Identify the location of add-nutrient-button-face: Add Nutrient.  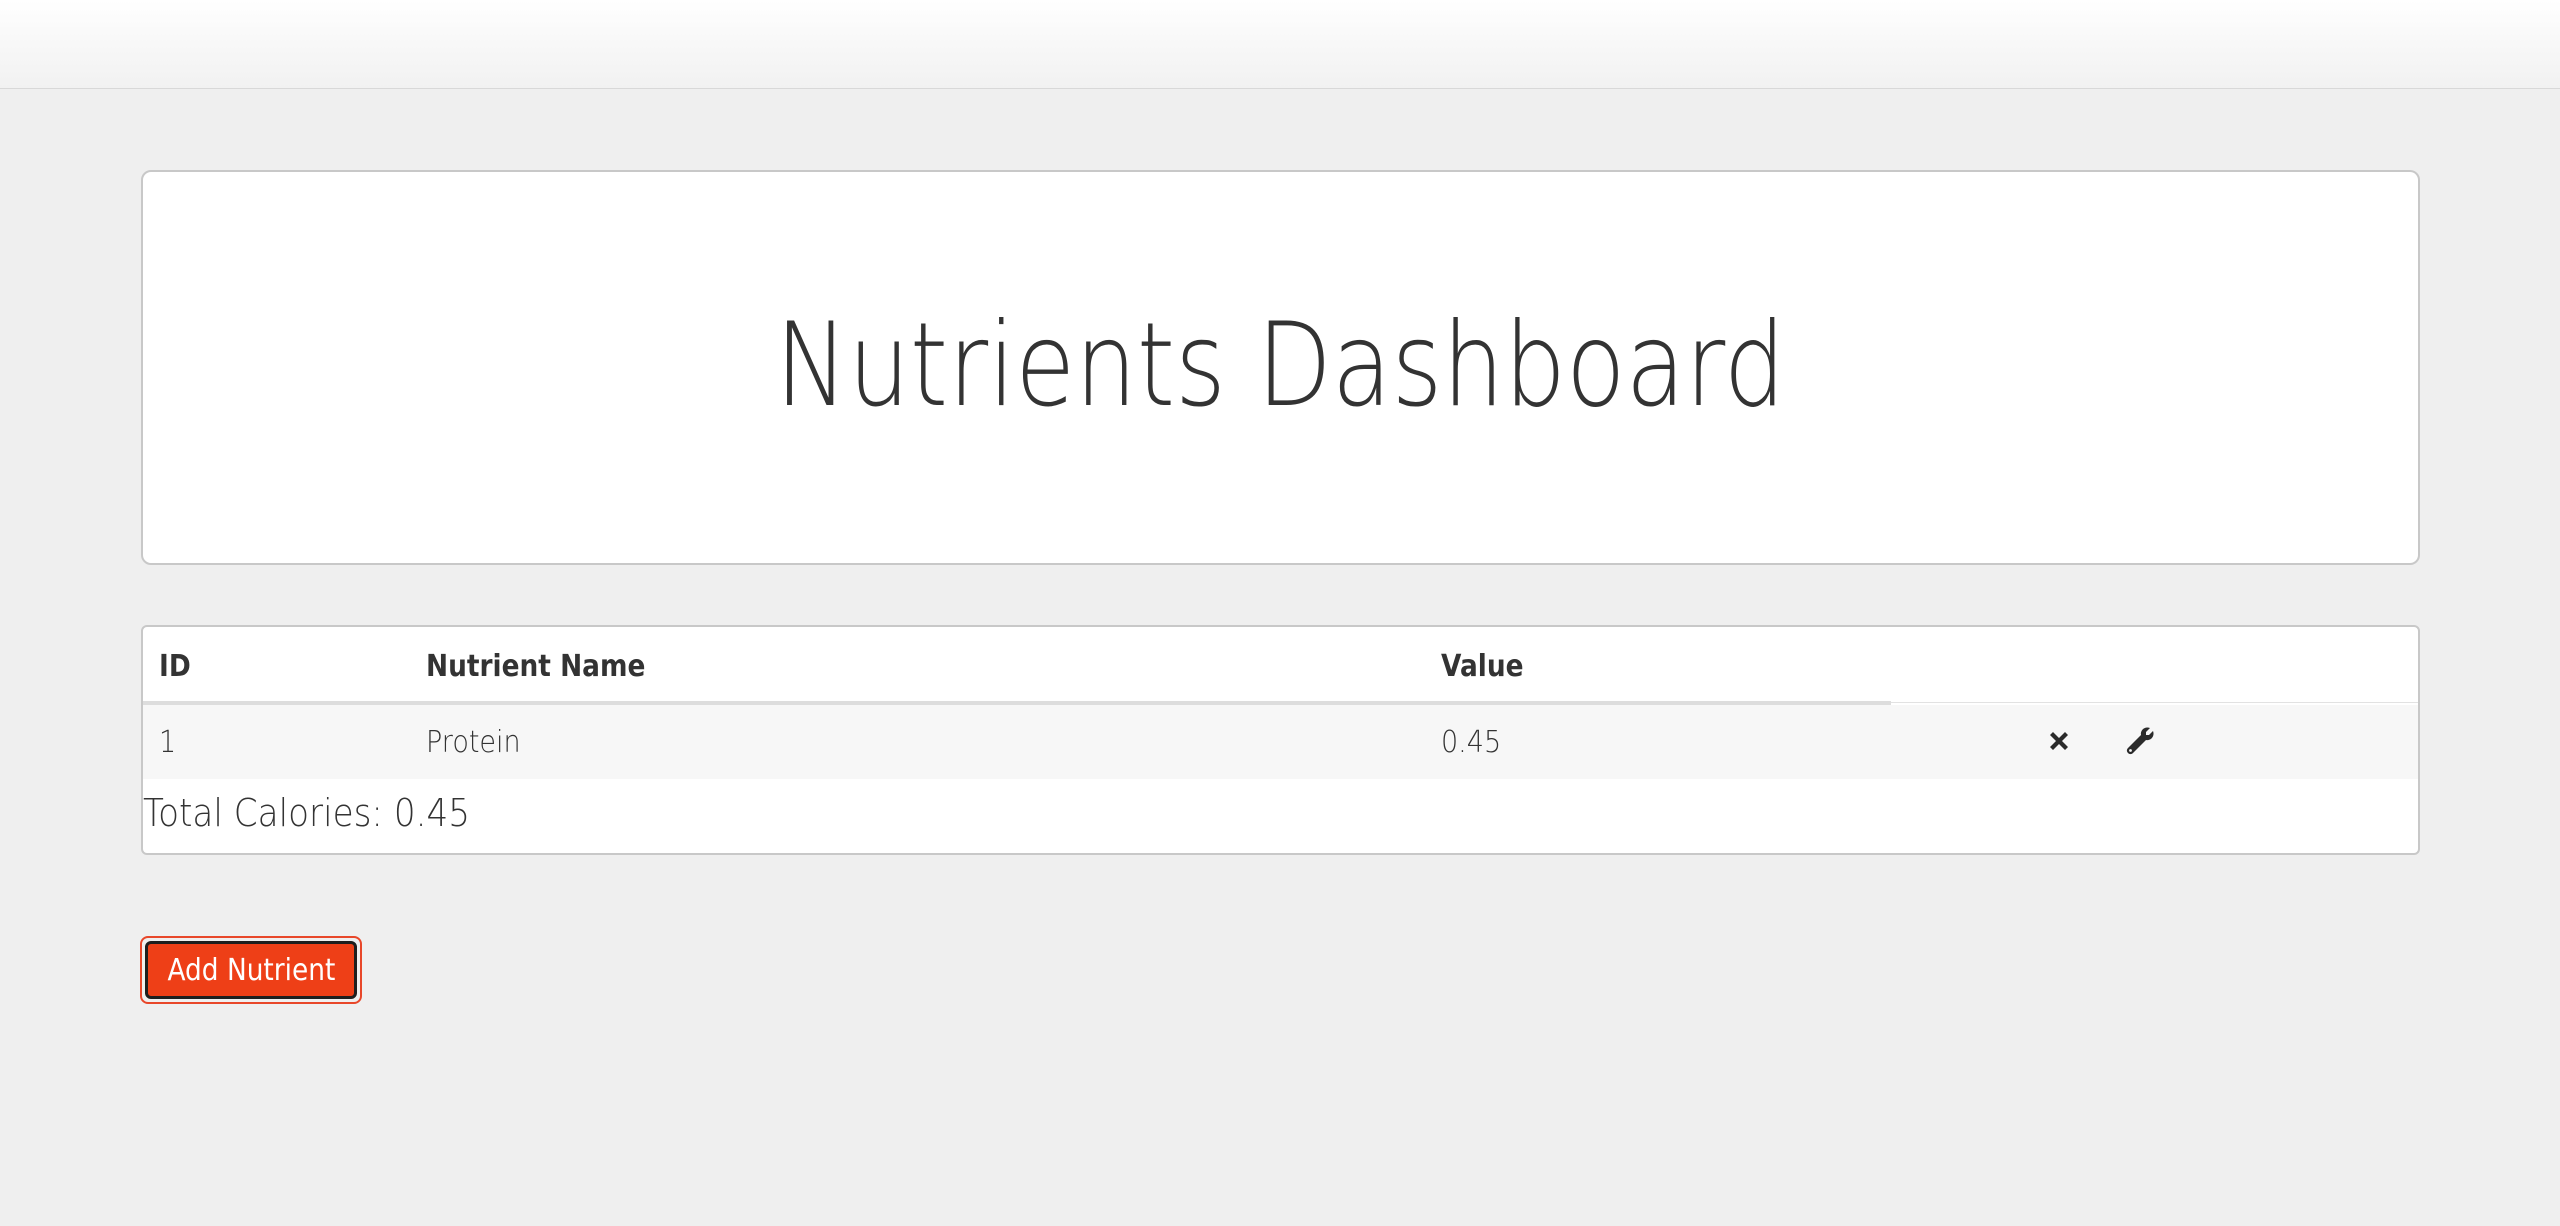
(251, 970).